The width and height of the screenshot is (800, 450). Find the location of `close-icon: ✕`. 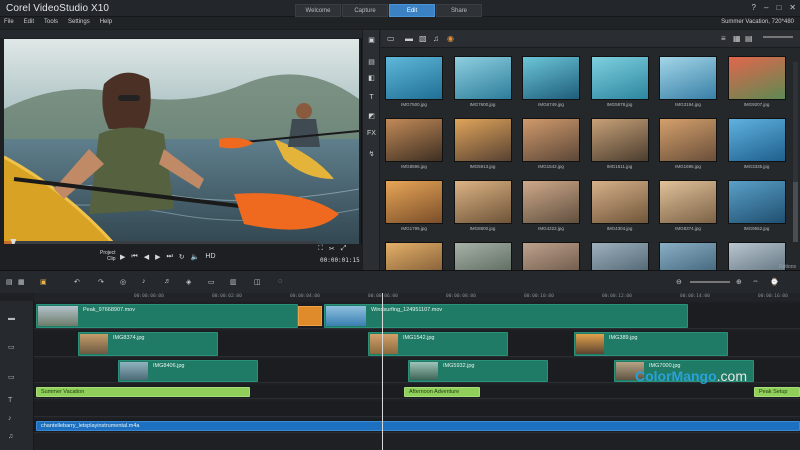

close-icon: ✕ is located at coordinates (792, 7).